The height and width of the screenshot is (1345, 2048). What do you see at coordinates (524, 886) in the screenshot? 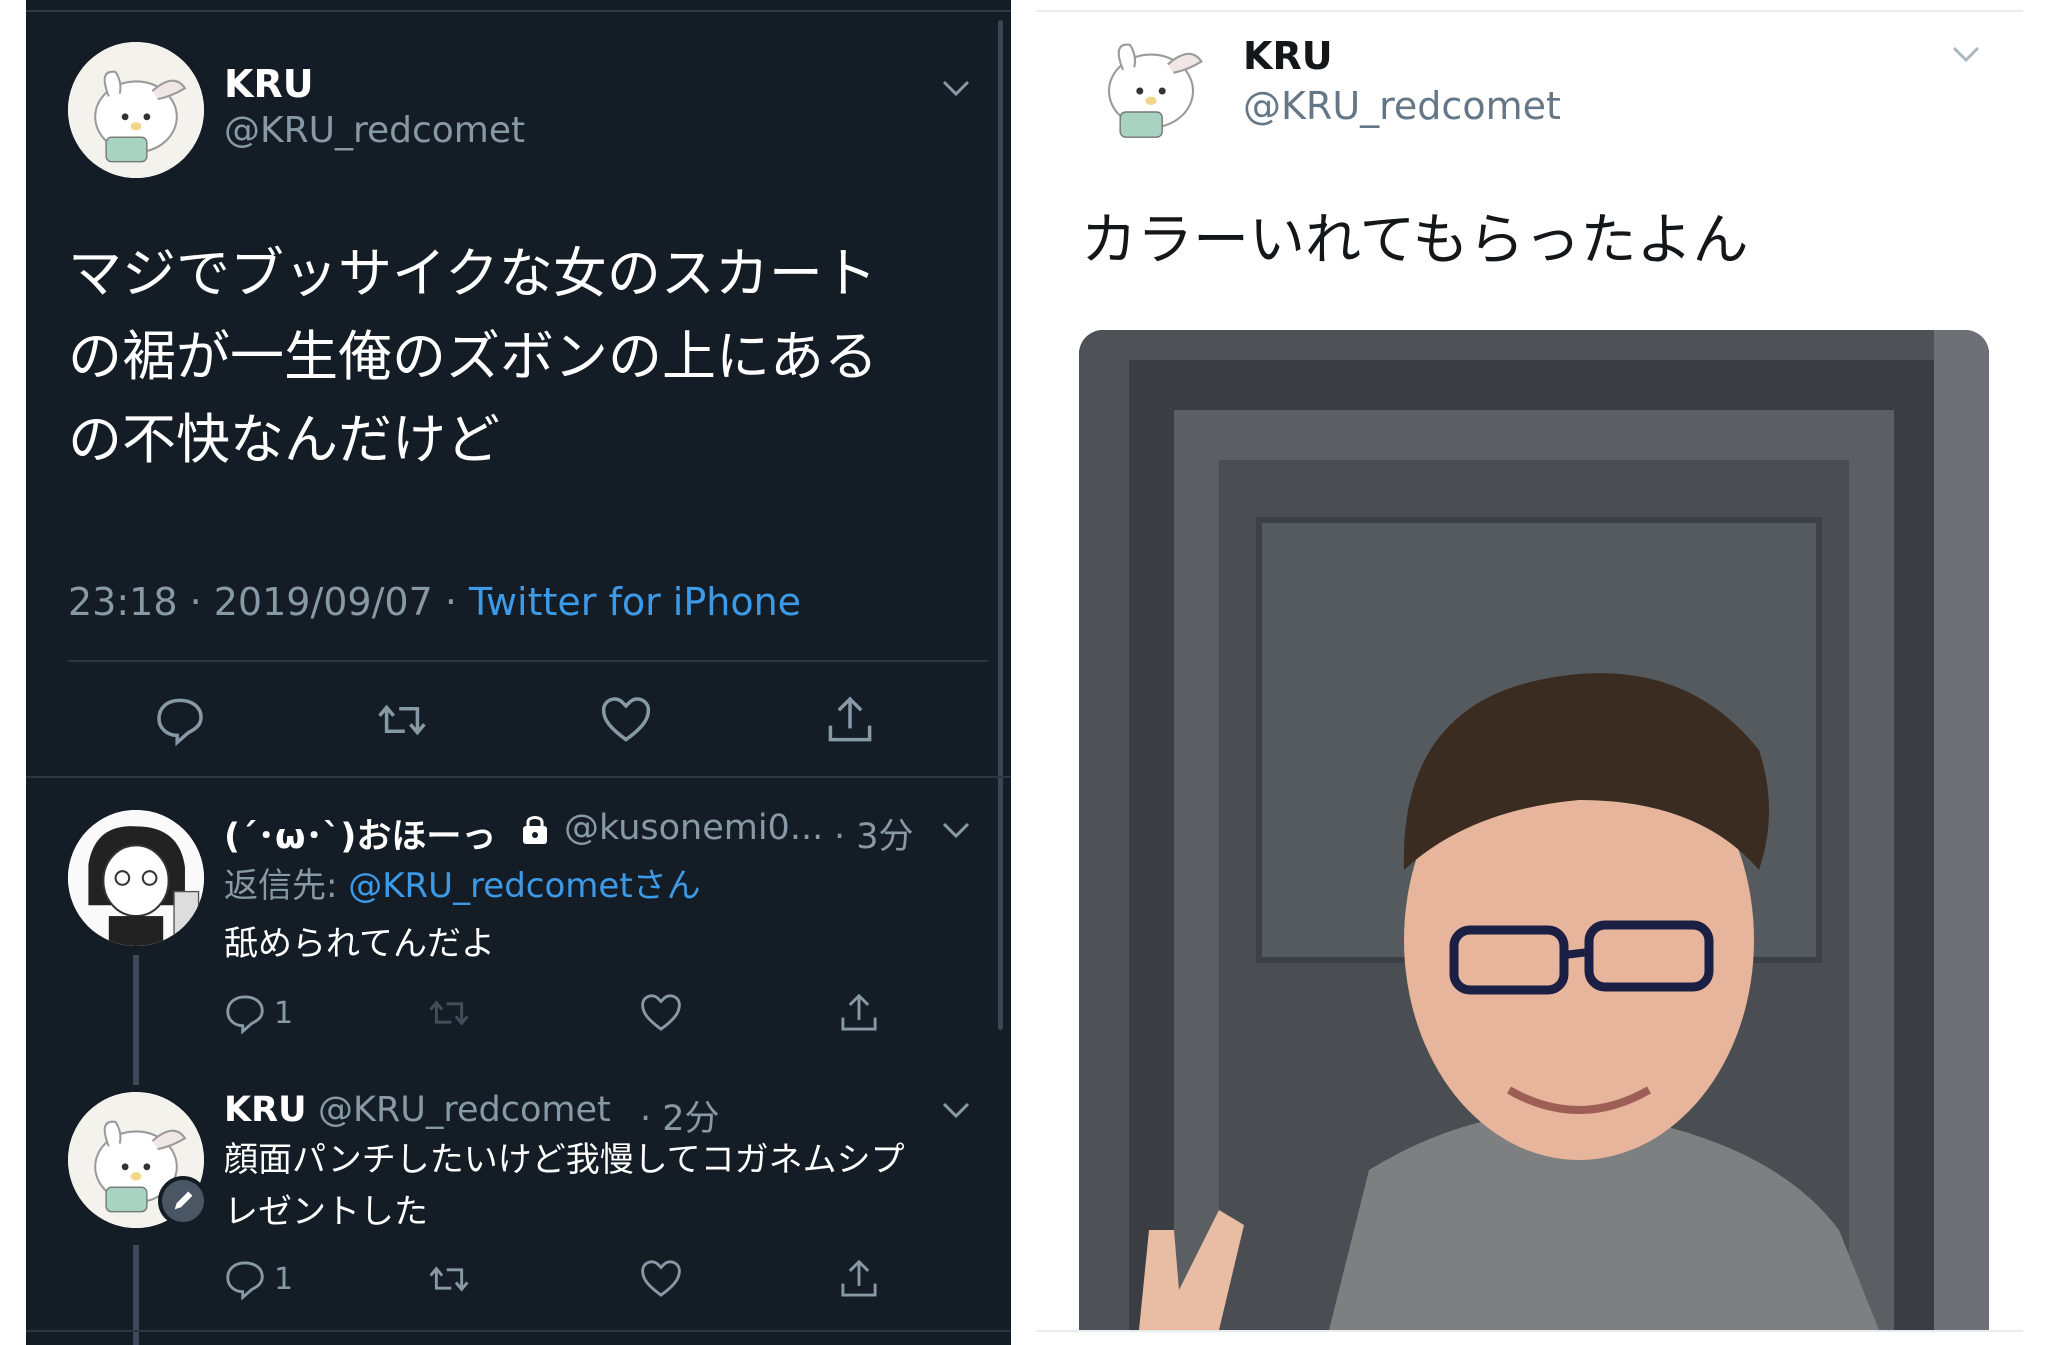
I see `reply-to-handle: @KRU_redcometさん` at bounding box center [524, 886].